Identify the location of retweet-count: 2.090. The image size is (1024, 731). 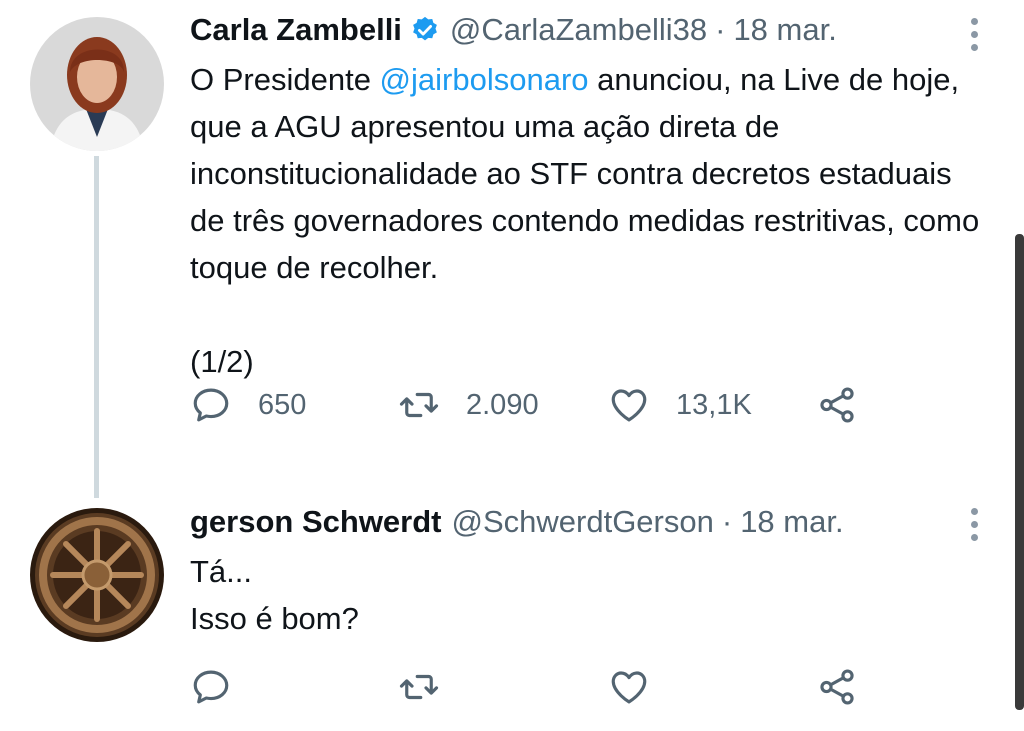
(502, 404).